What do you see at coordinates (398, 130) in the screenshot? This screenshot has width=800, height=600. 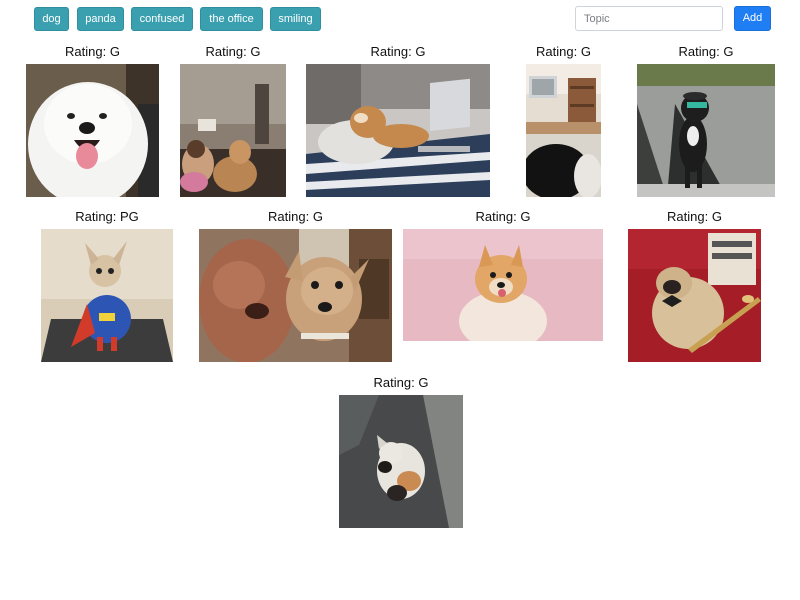 I see `gif-image-shiba-with-laptop` at bounding box center [398, 130].